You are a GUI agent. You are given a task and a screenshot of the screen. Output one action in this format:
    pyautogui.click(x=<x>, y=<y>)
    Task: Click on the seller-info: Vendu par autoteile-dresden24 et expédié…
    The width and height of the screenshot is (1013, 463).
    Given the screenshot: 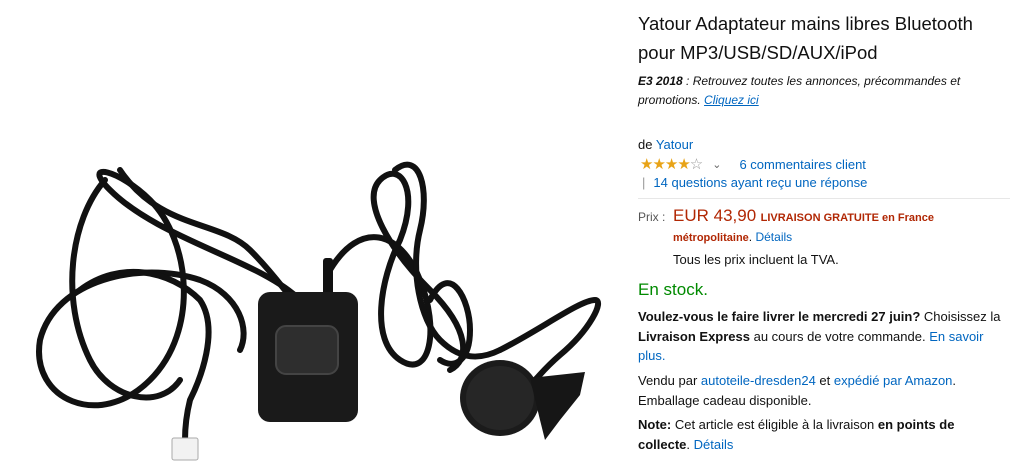 What is the action you would take?
    pyautogui.click(x=824, y=390)
    